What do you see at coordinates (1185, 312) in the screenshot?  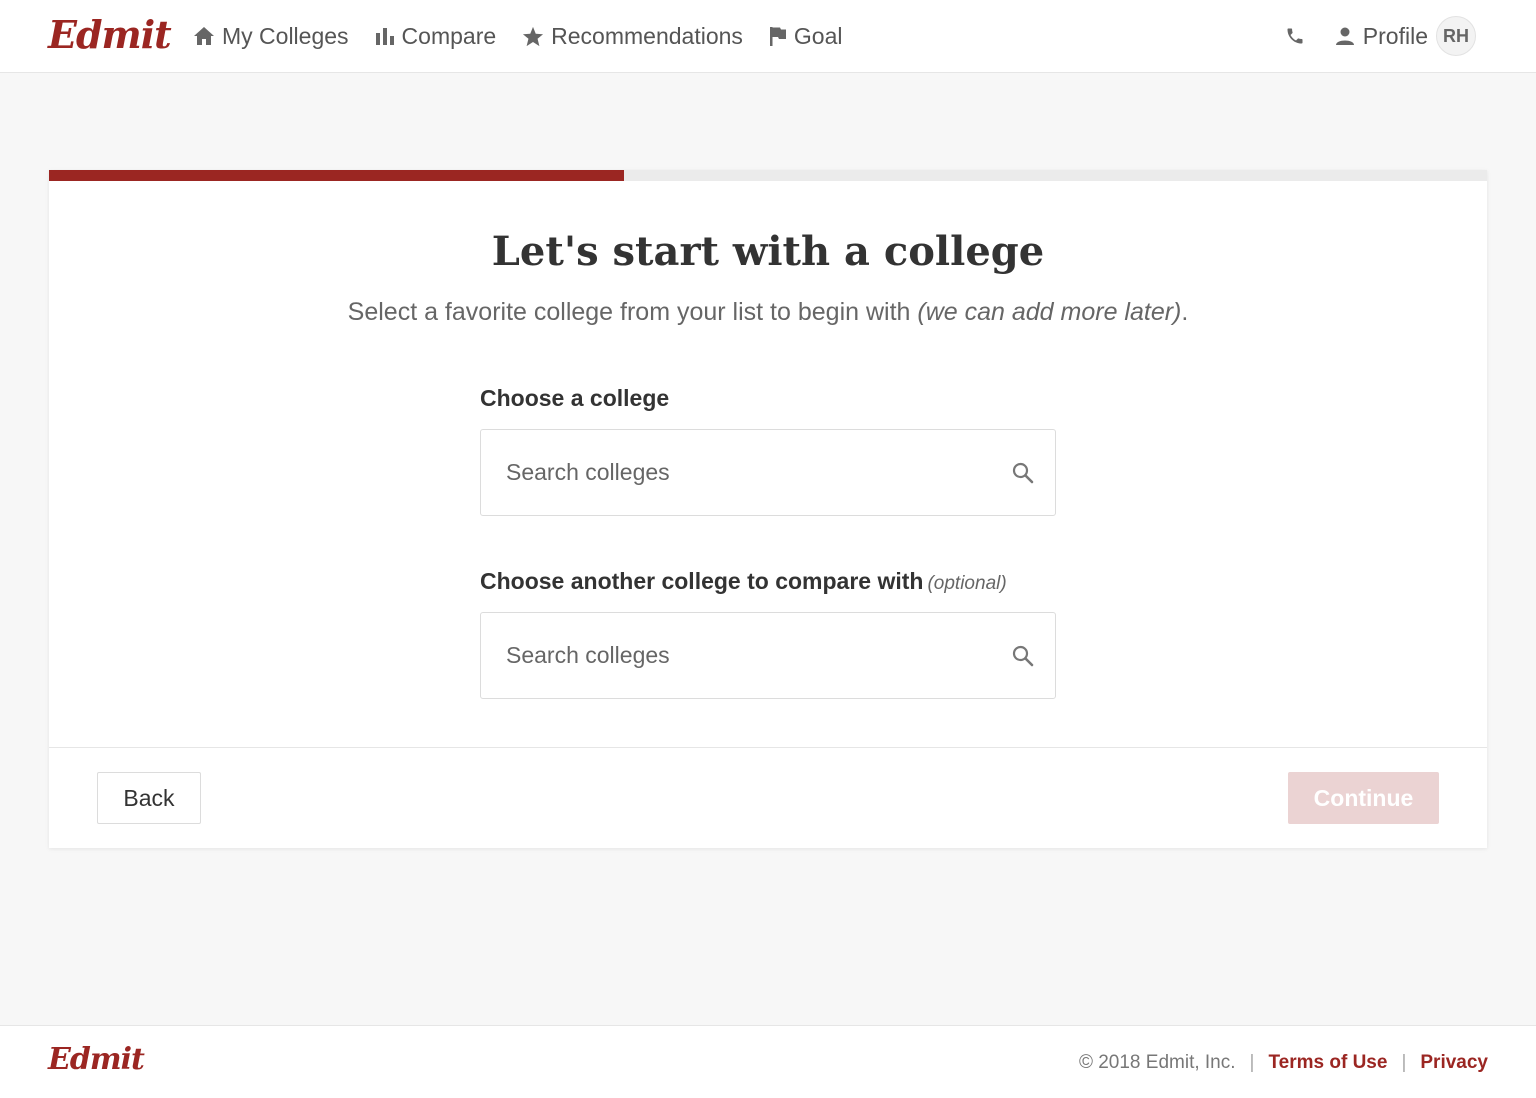 I see `subtitle-end: .` at bounding box center [1185, 312].